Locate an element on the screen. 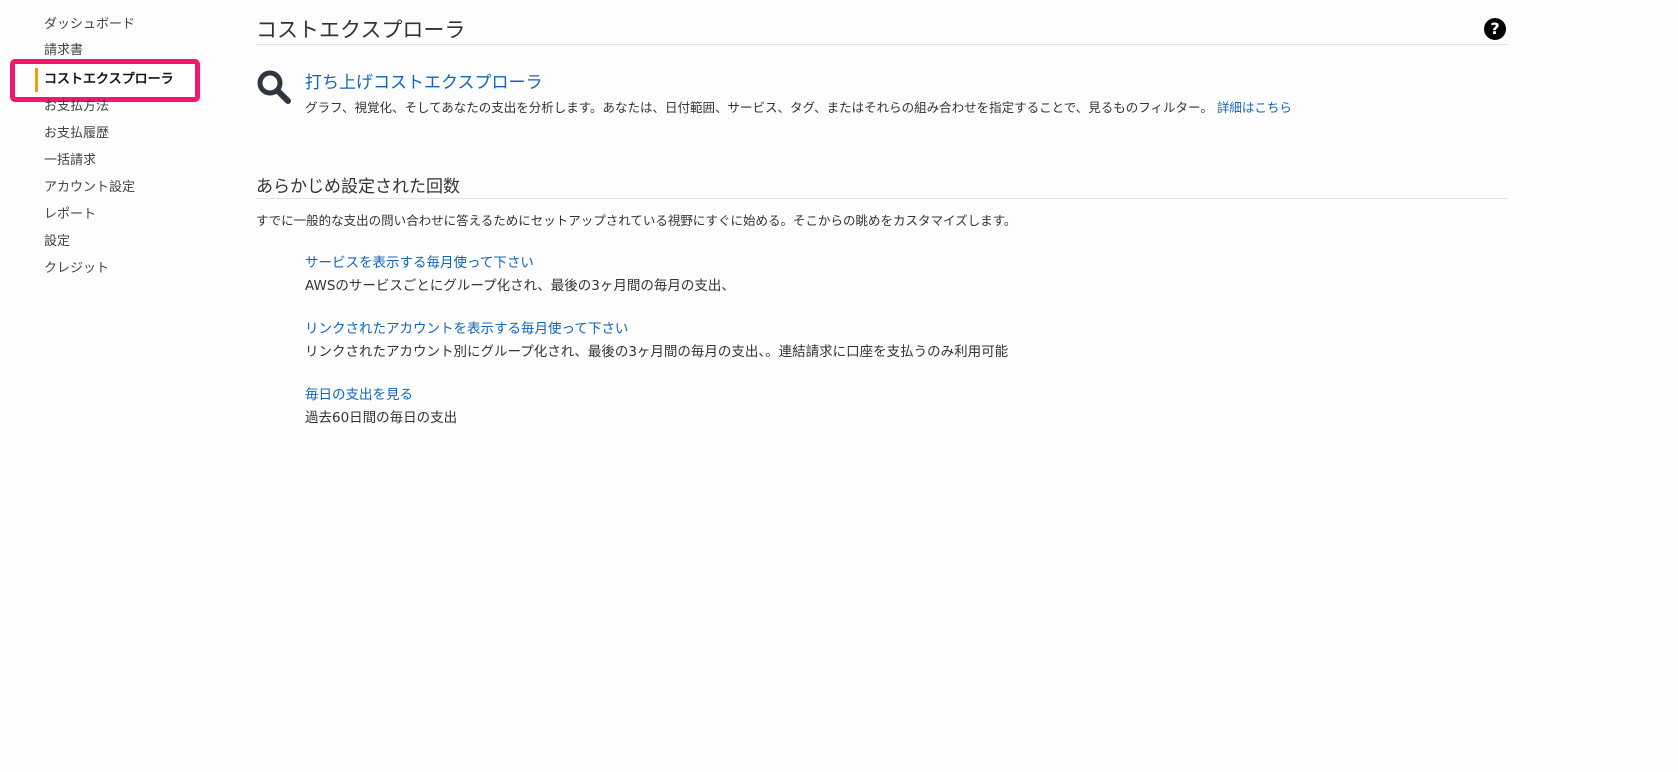 The height and width of the screenshot is (772, 1678). preset-section-title: あらかじめ設定された回数 is located at coordinates (358, 187).